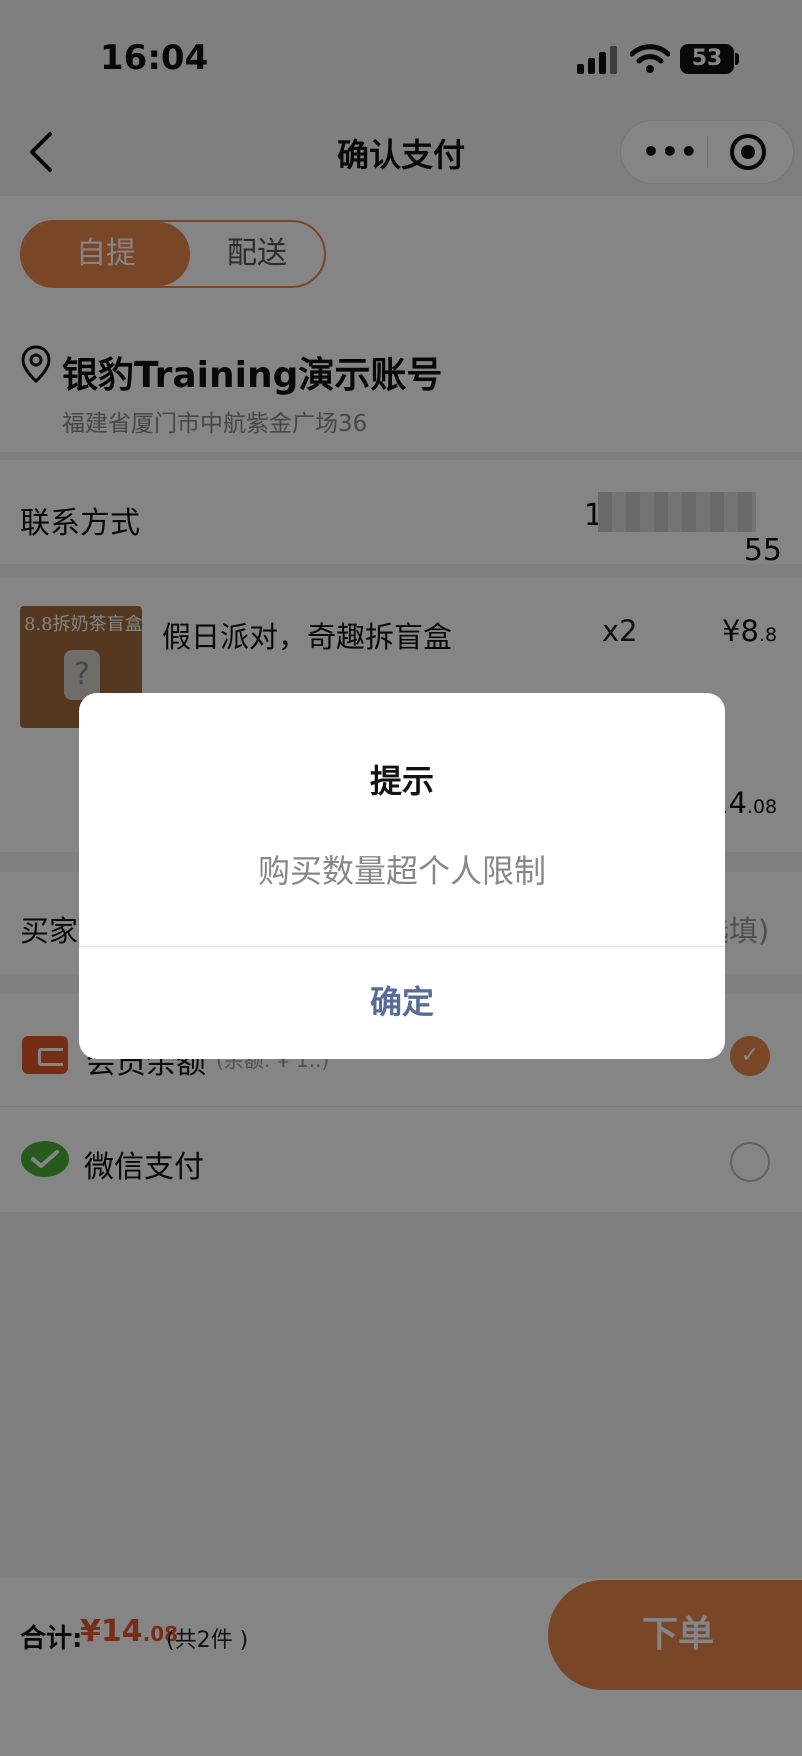 Image resolution: width=802 pixels, height=1756 pixels. Describe the element at coordinates (401, 871) in the screenshot. I see `dialog-message: 购买数量超个人限制` at that location.